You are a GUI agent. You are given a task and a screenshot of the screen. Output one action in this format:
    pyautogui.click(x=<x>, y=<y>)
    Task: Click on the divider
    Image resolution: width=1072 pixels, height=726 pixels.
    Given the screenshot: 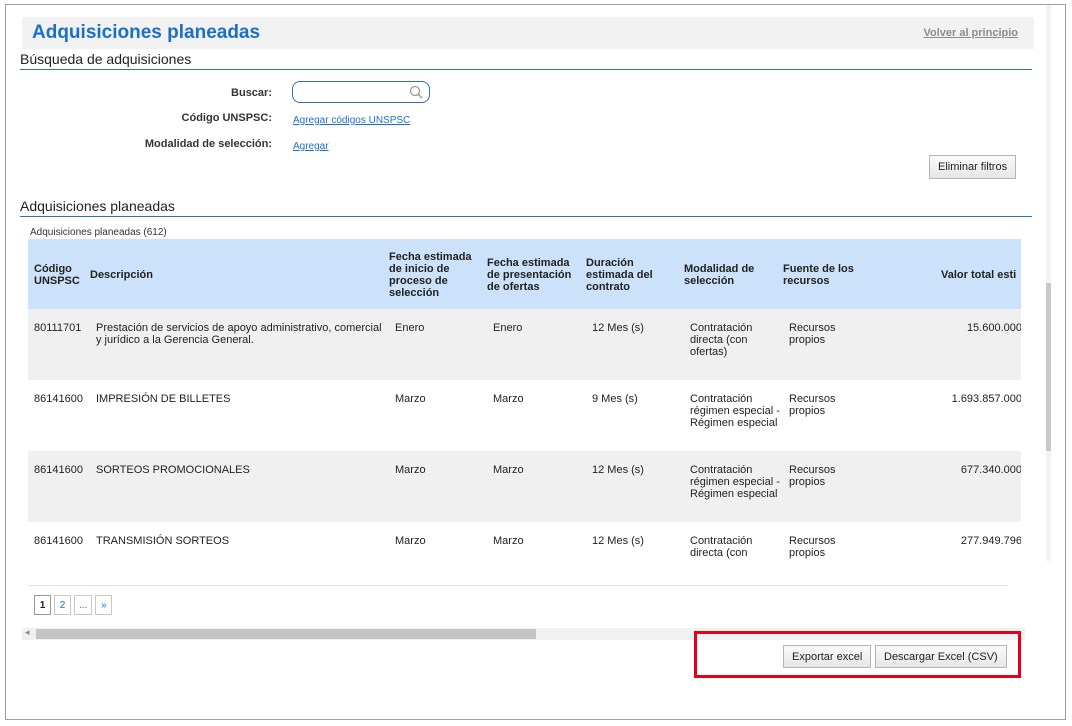 What is the action you would take?
    pyautogui.click(x=518, y=585)
    